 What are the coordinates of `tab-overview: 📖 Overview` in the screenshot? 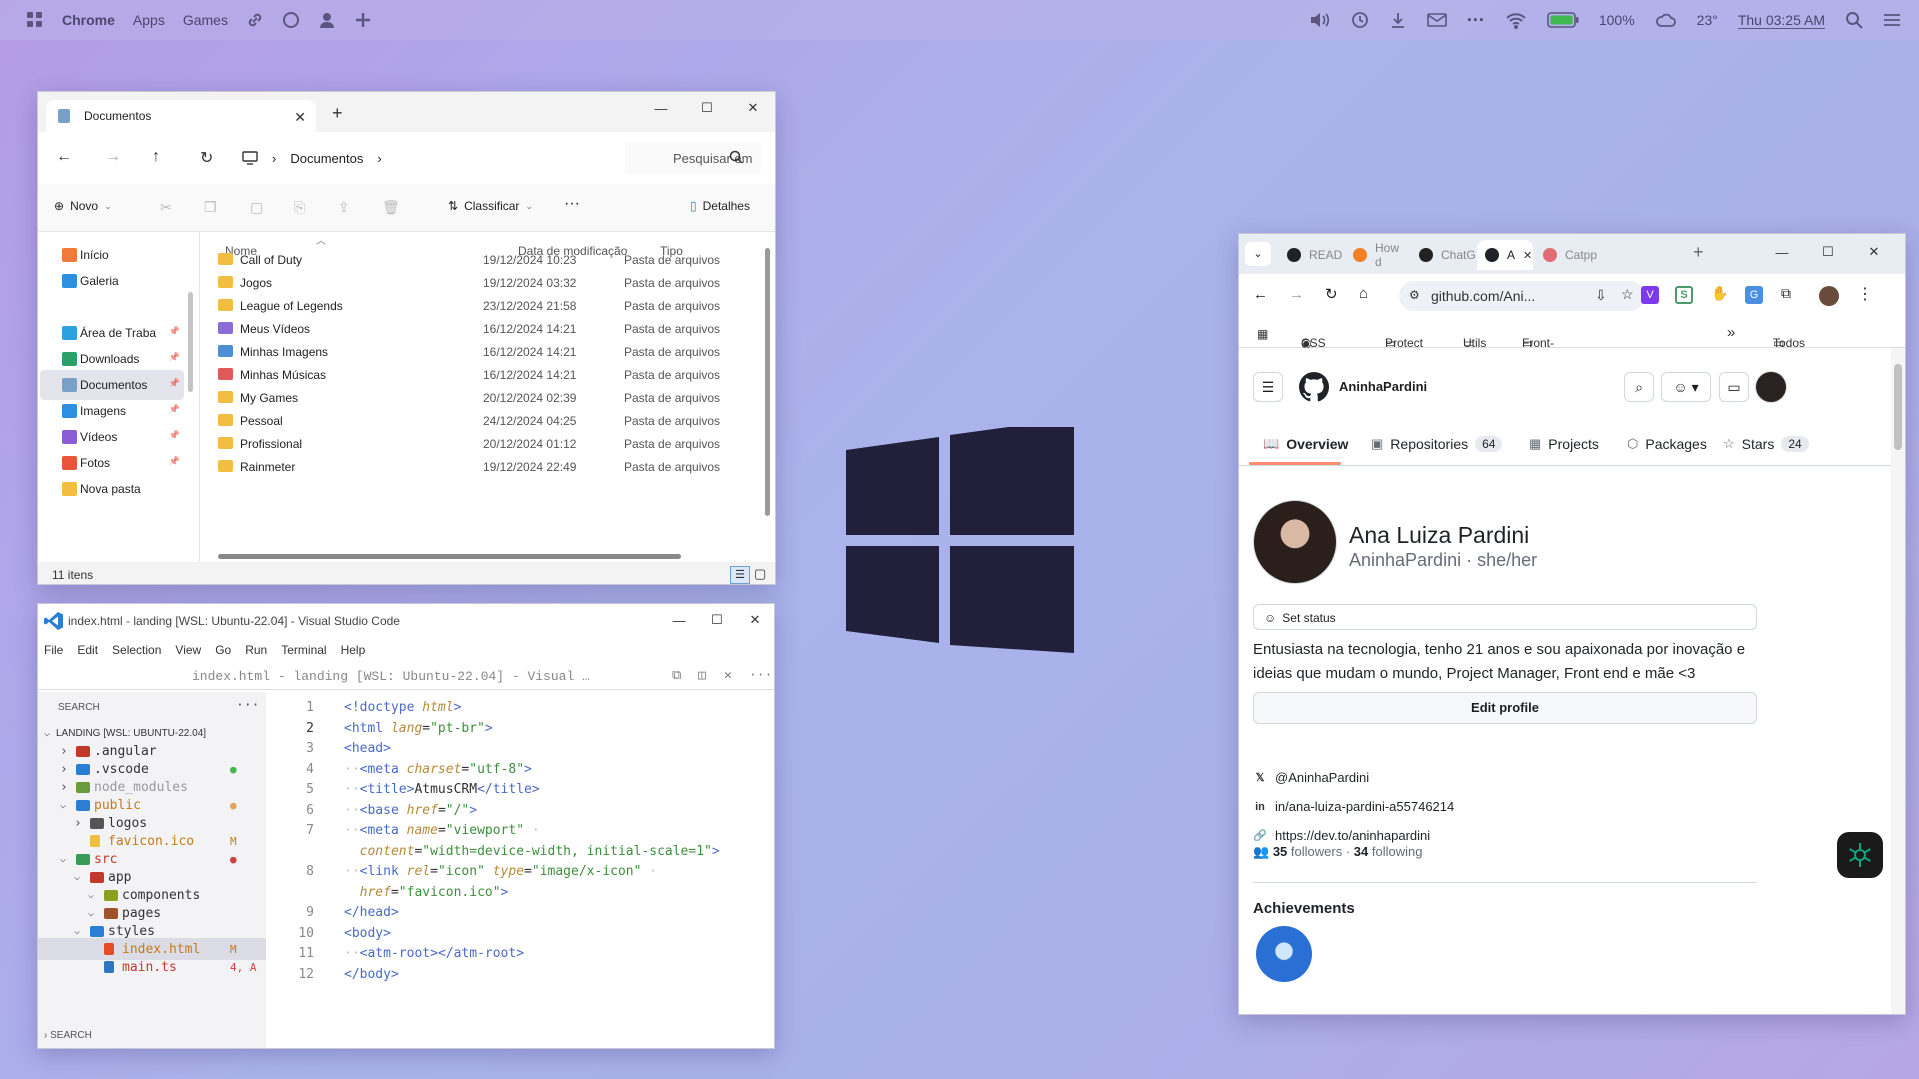 It's located at (1305, 444).